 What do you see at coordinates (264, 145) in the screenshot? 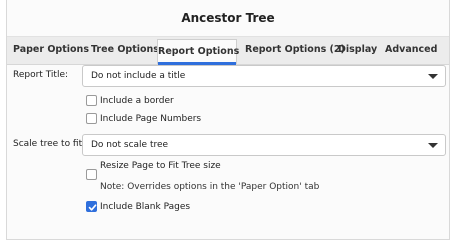
I see `scale-tree-select: Do not scale tree` at bounding box center [264, 145].